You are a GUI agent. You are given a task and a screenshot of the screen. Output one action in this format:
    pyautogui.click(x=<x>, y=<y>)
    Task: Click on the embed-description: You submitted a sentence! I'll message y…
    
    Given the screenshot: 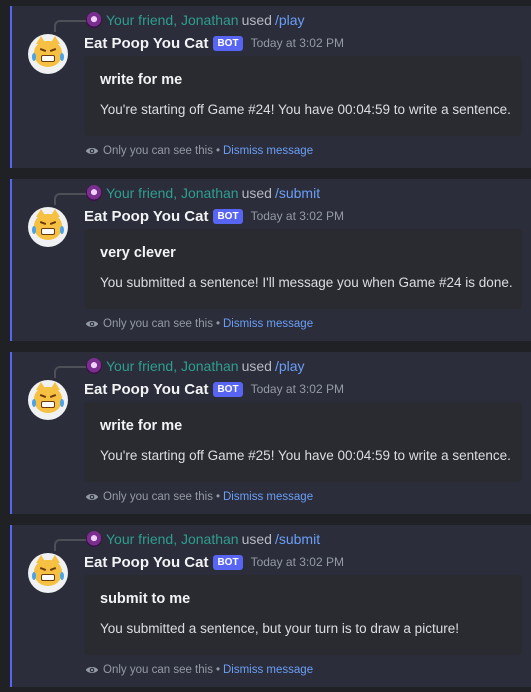 What is the action you would take?
    pyautogui.click(x=306, y=282)
    